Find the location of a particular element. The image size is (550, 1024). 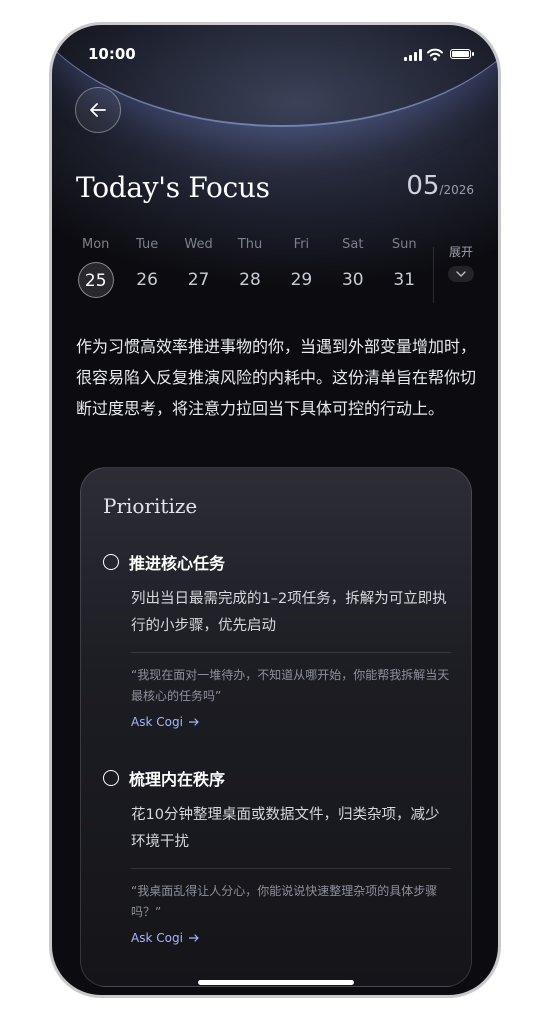

task-title: 梳理内在秩序 is located at coordinates (177, 779).